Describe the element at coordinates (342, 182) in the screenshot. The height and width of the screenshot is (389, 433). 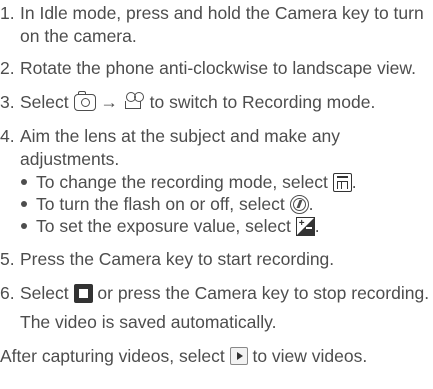
I see `record-mode-setting-icon` at that location.